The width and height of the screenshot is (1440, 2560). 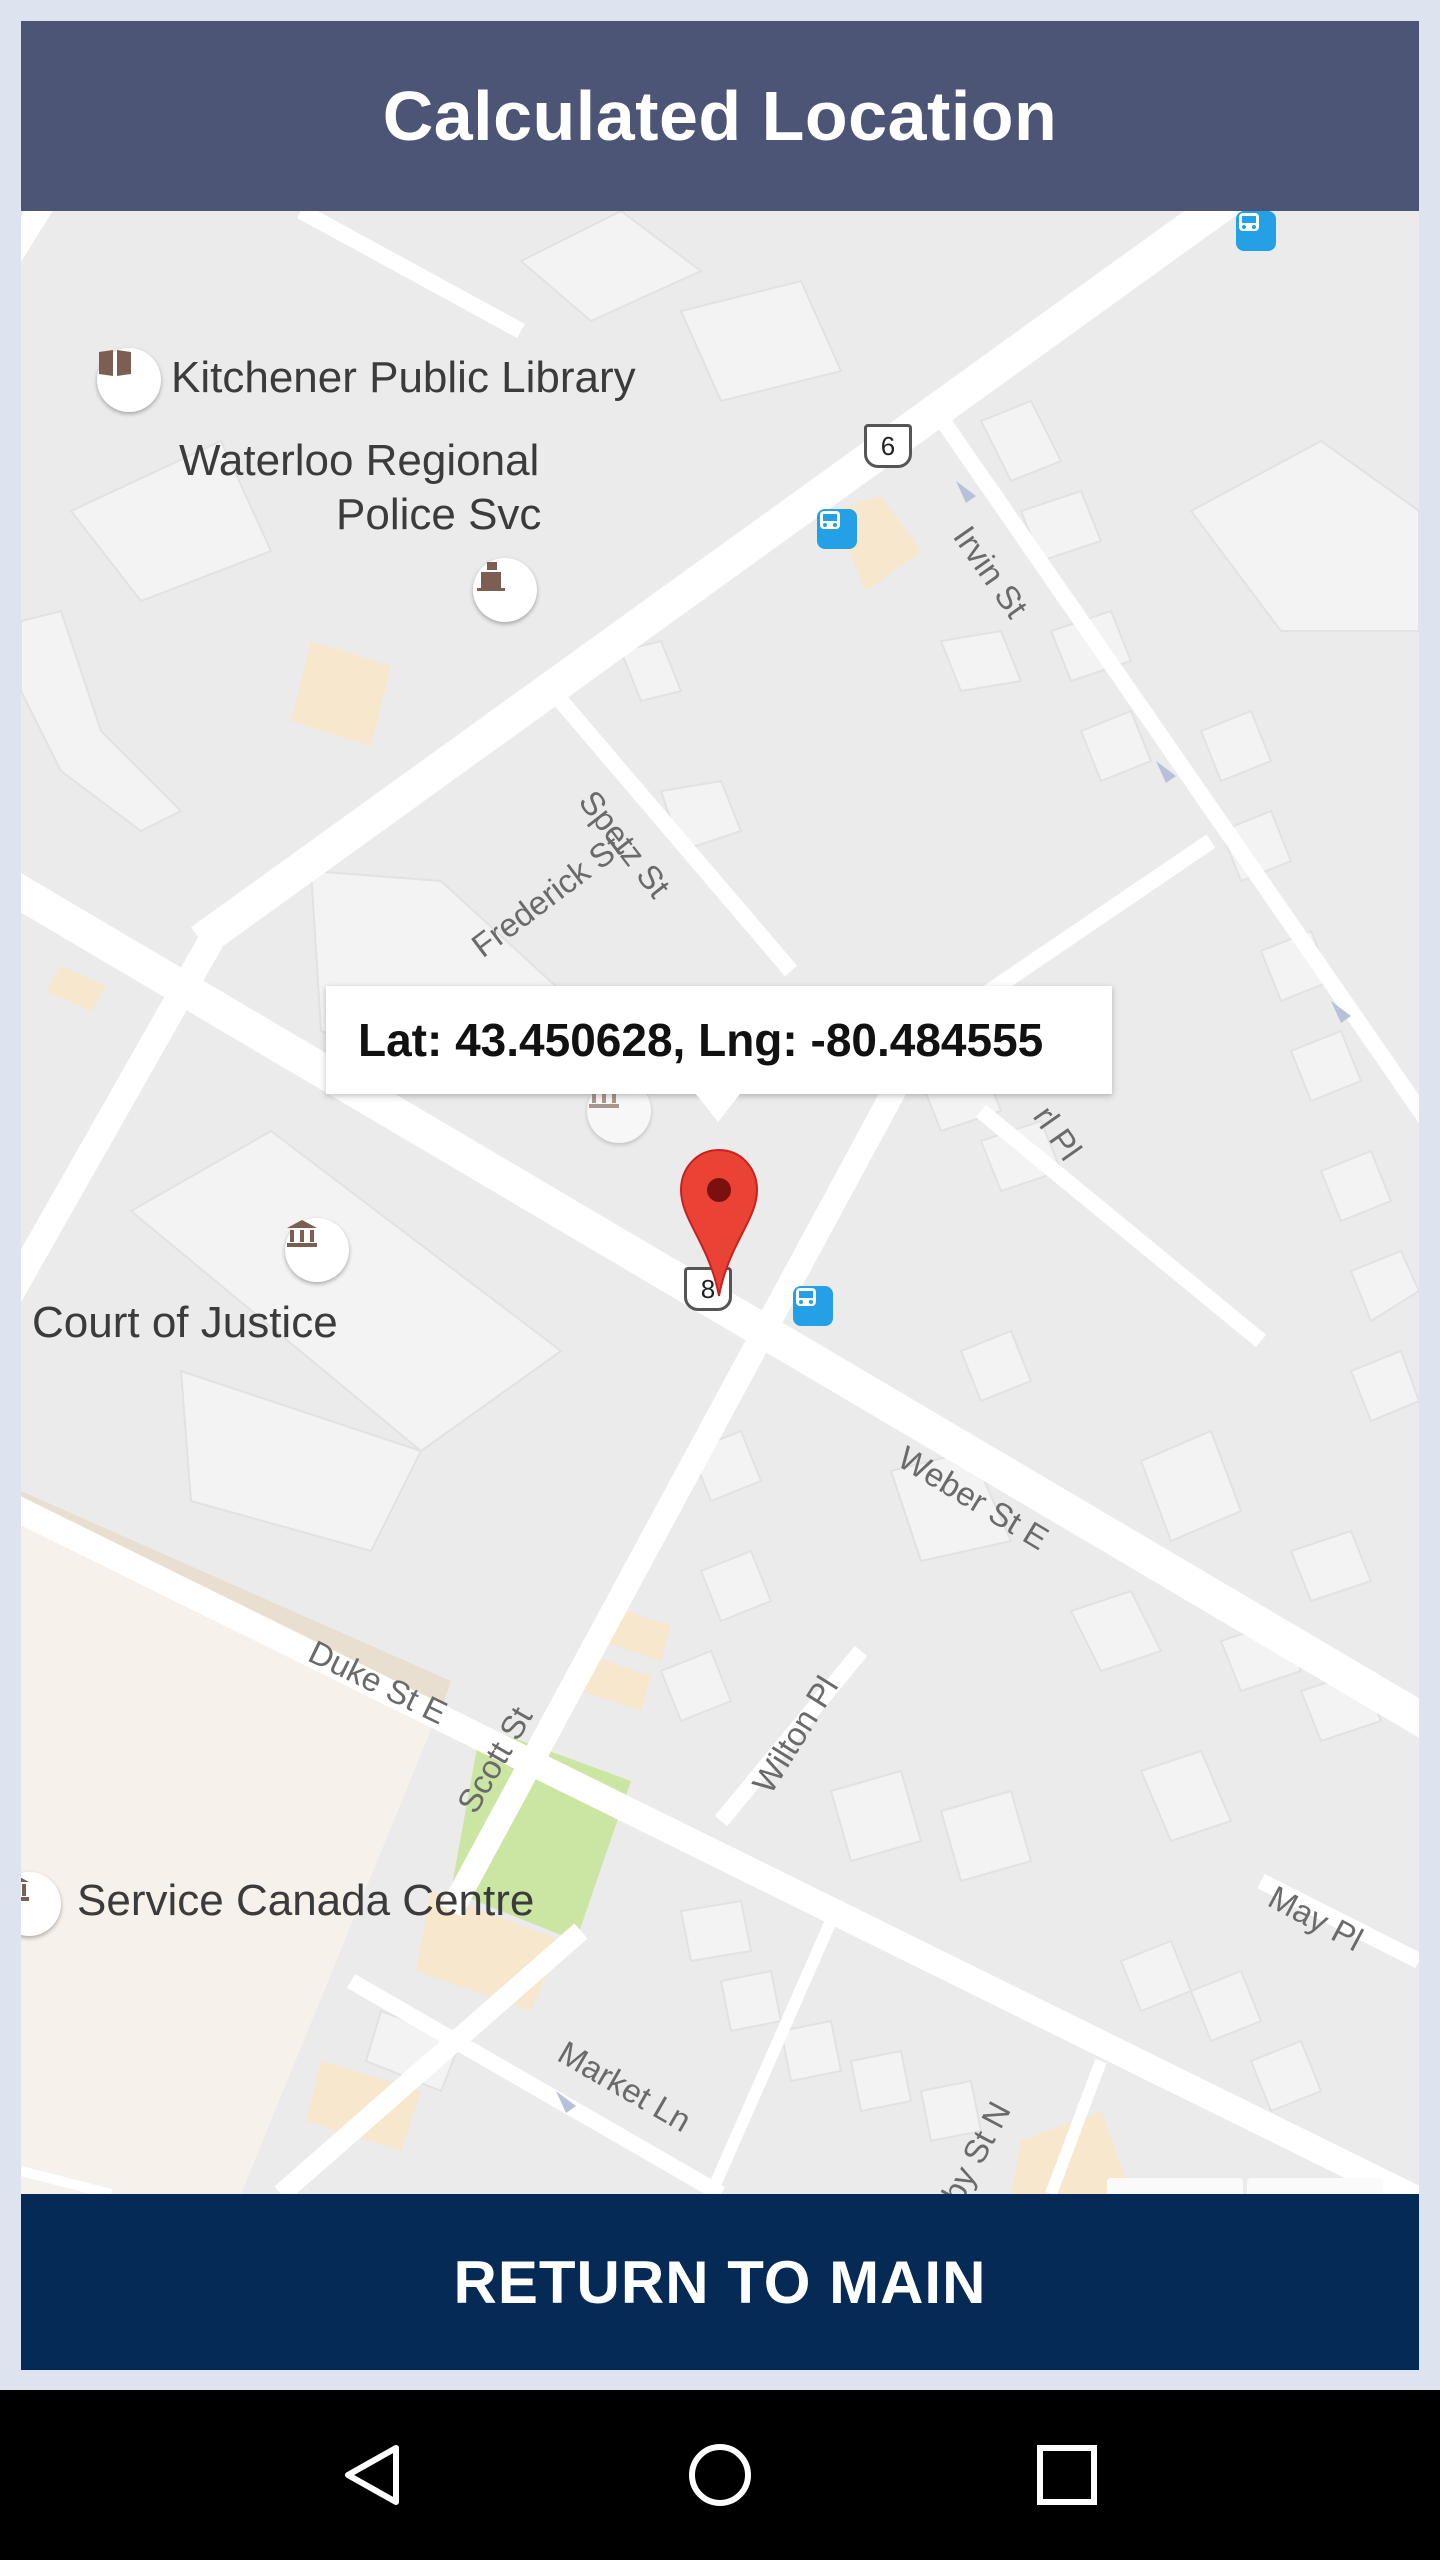 I want to click on home-icon, so click(x=720, y=2475).